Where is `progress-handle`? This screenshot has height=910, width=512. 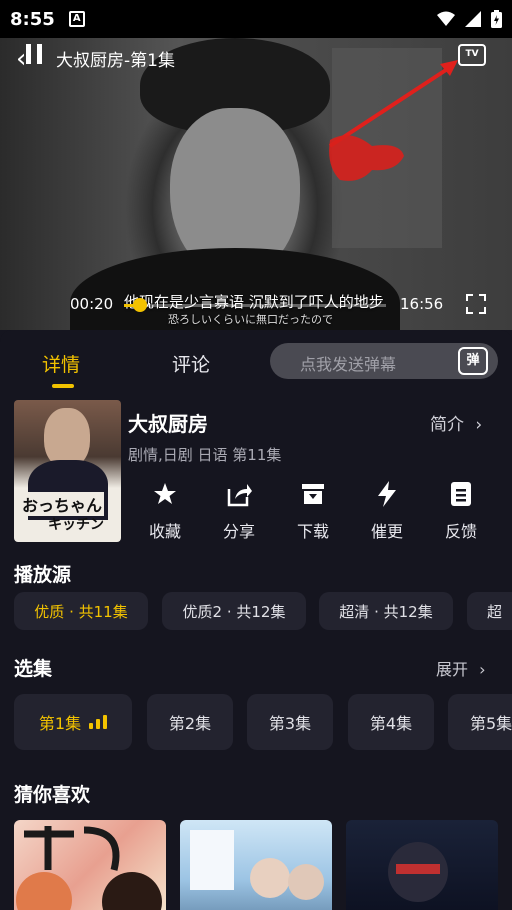 progress-handle is located at coordinates (140, 305).